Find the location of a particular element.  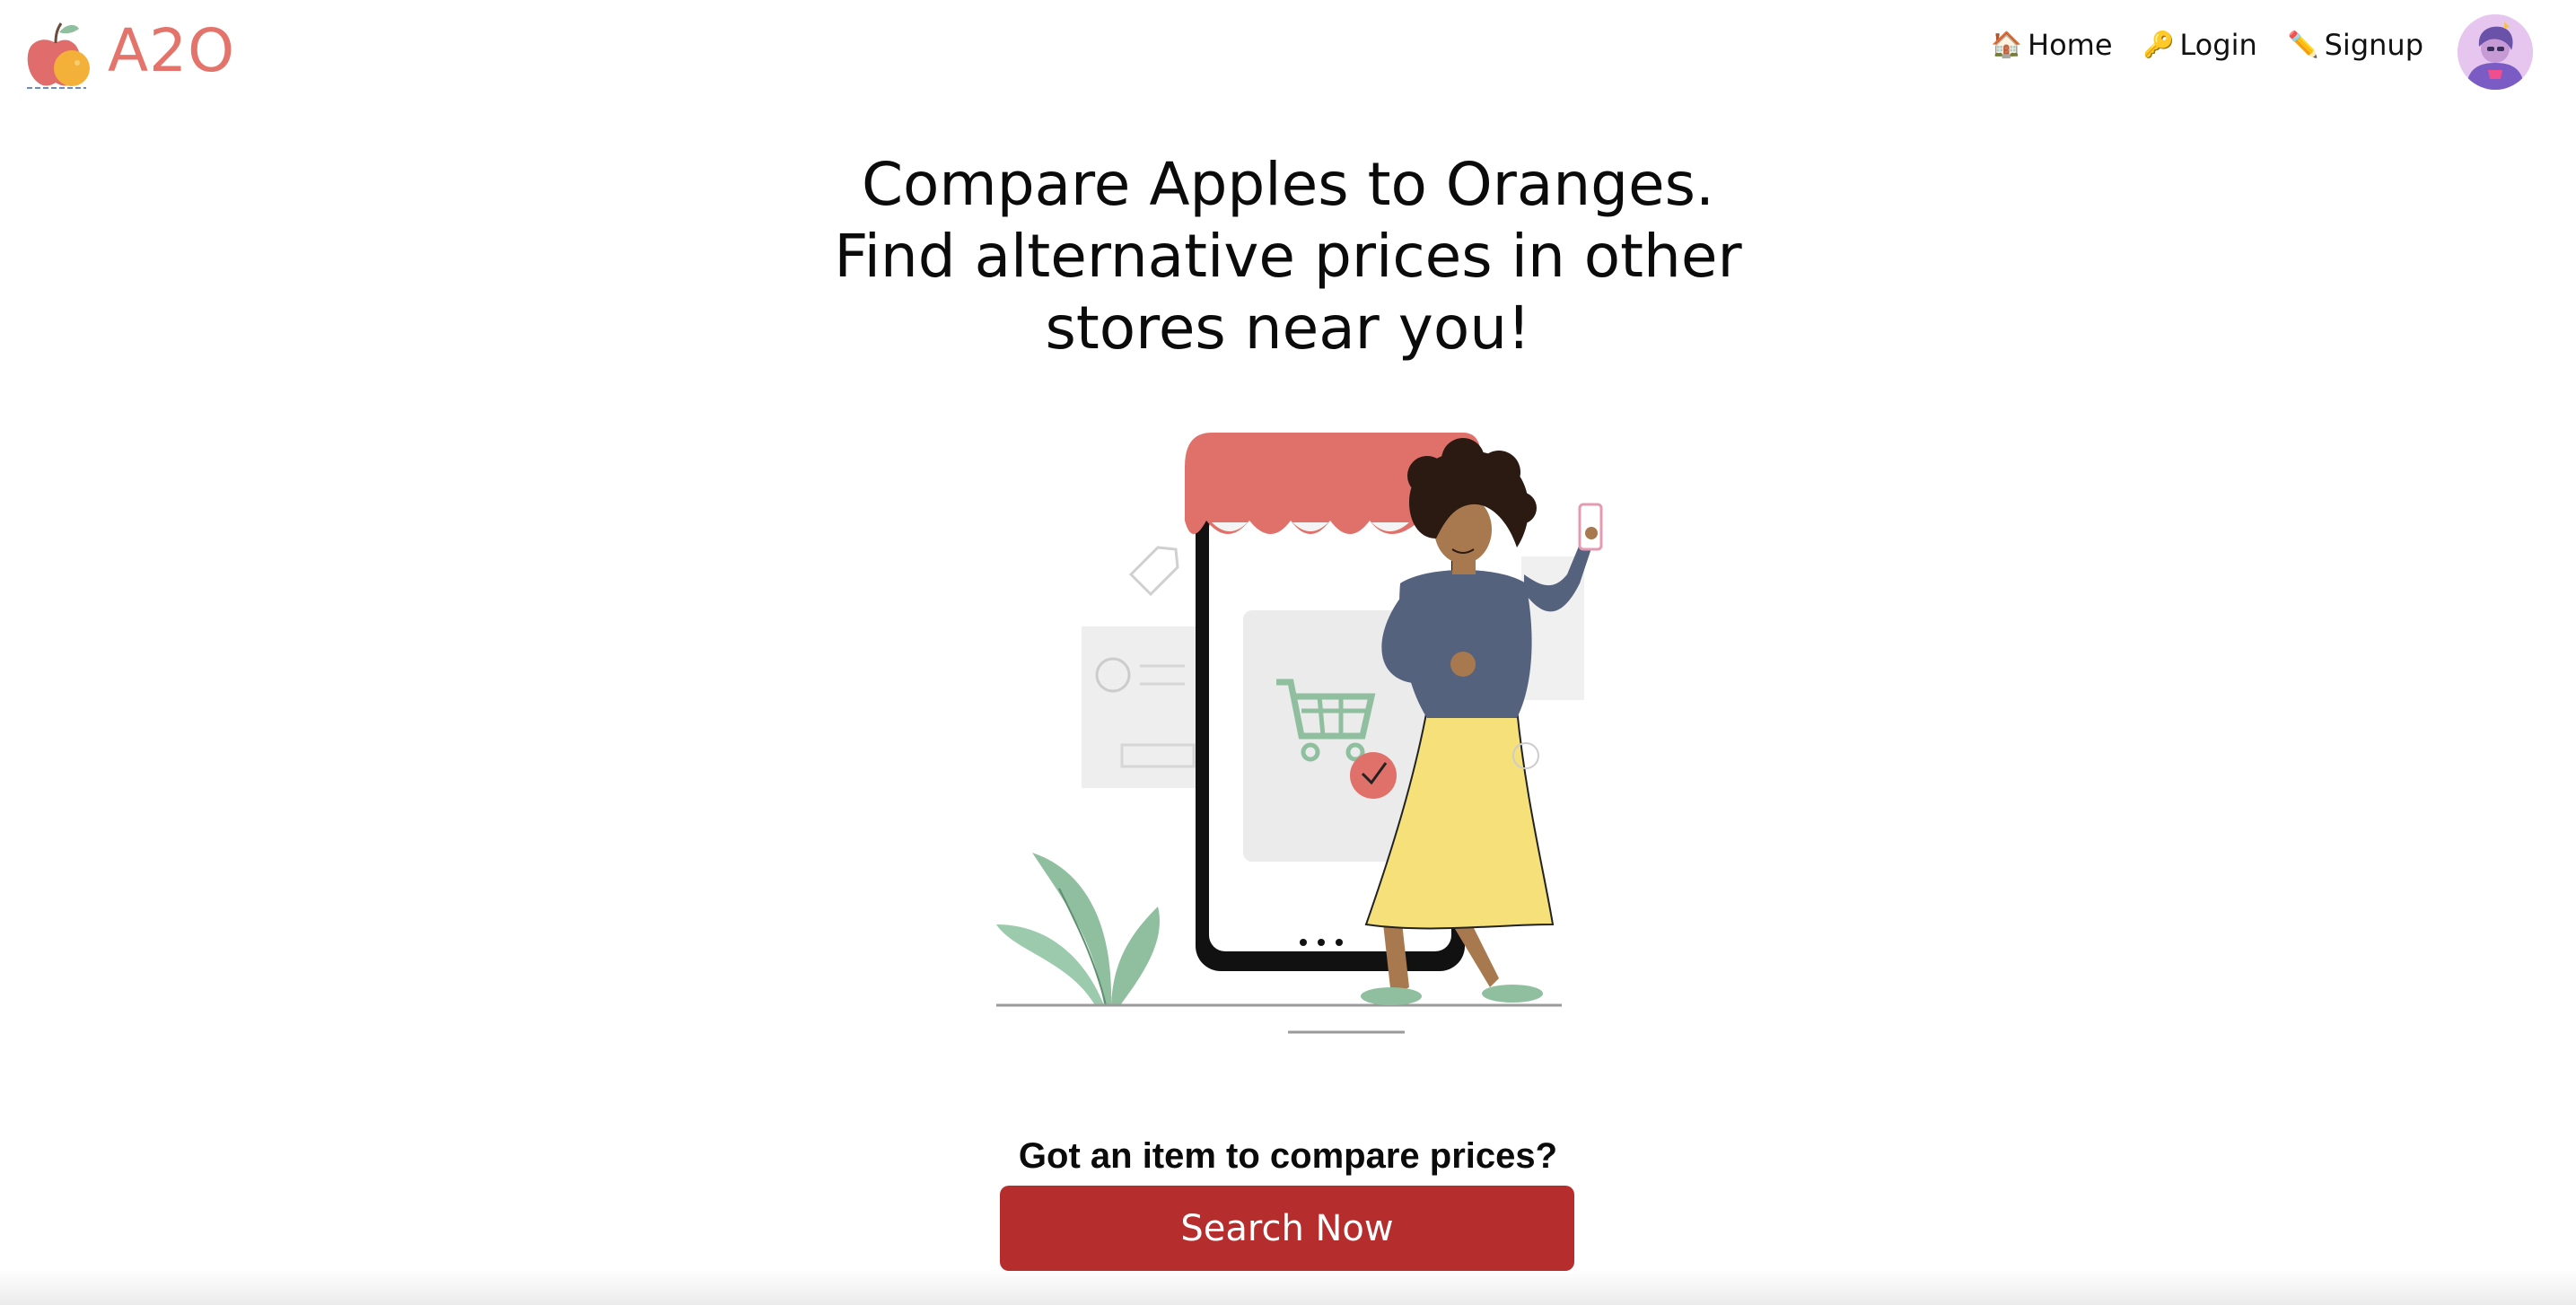

headline-line-1: Compare Apples to Oranges. is located at coordinates (1288, 185).